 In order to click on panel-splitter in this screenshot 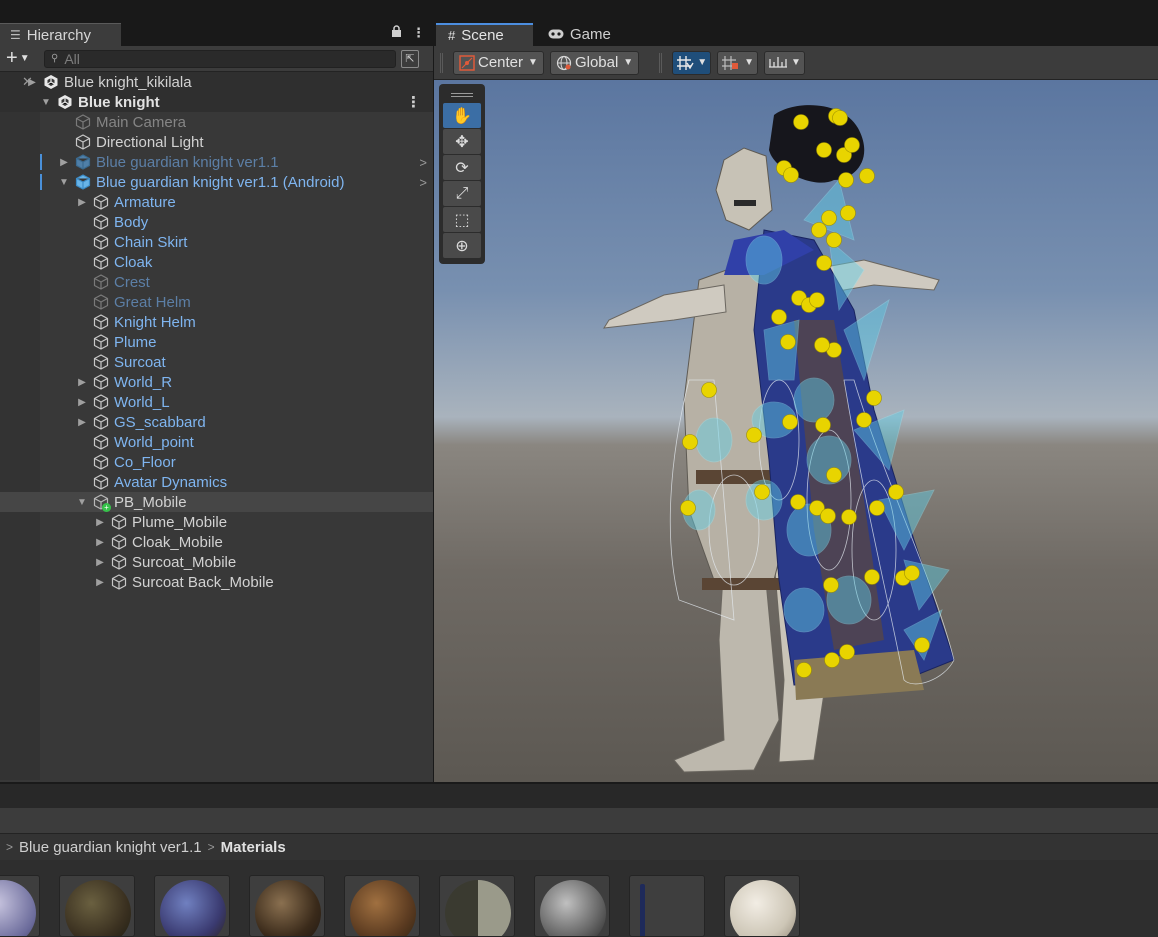, I will do `click(579, 795)`.